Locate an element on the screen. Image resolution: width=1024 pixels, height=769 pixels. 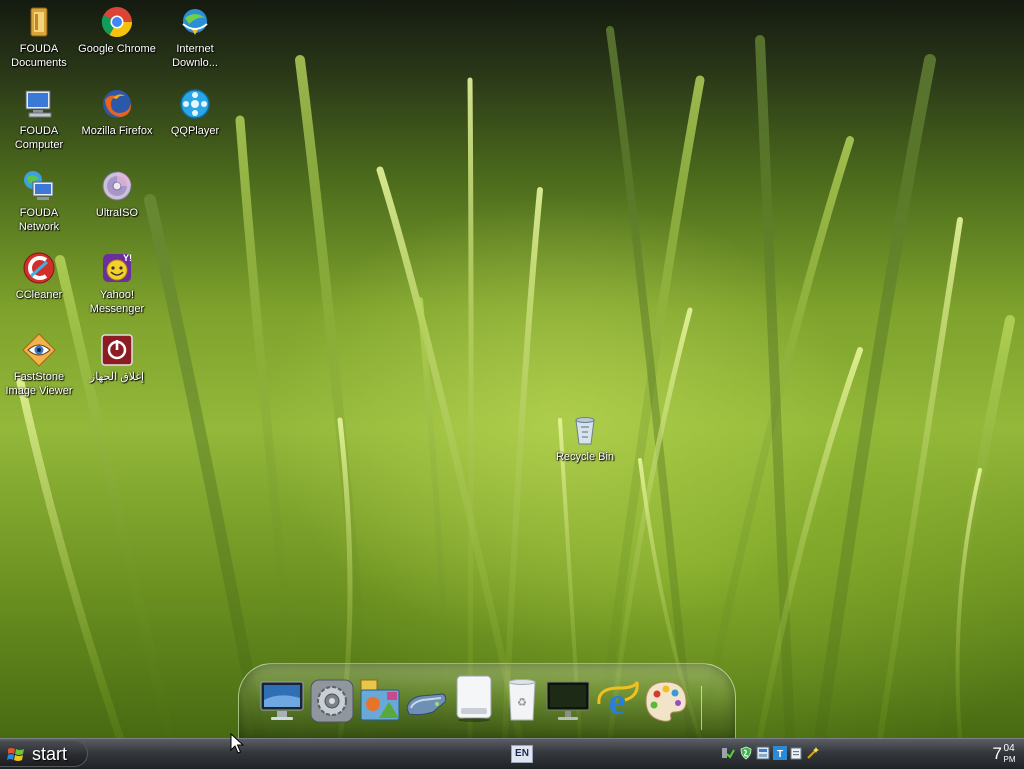
desktop-icon-label: QQPlayer is located at coordinates (195, 131).